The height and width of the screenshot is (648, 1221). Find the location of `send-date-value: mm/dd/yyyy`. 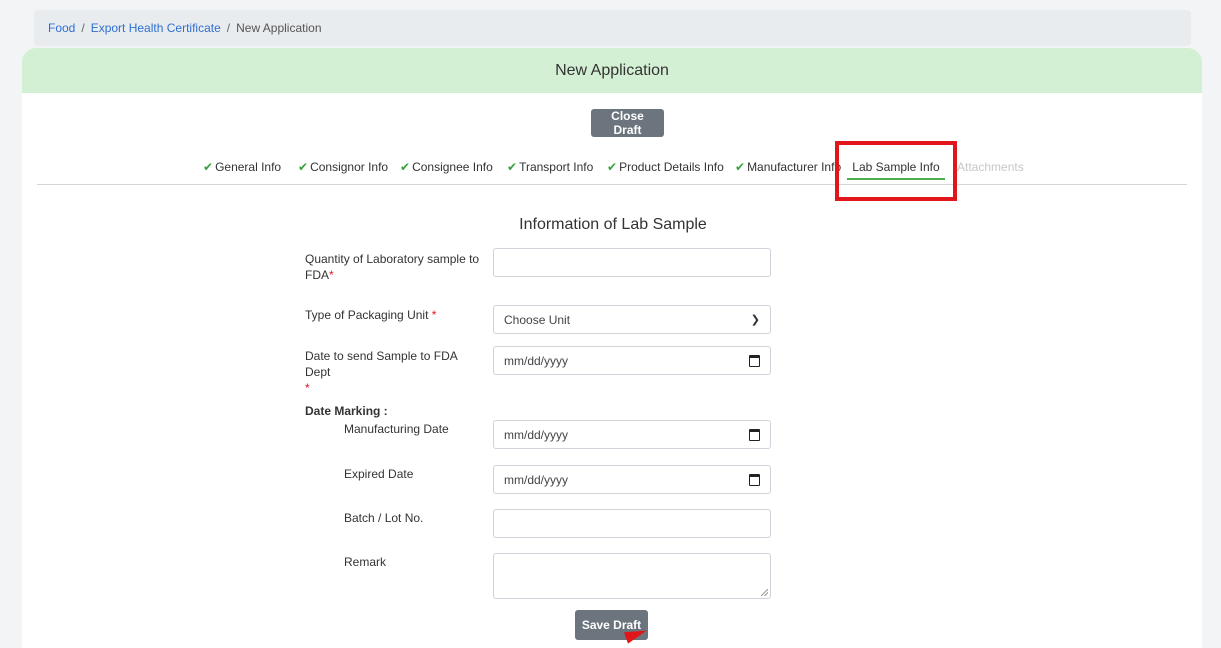

send-date-value: mm/dd/yyyy is located at coordinates (536, 360).